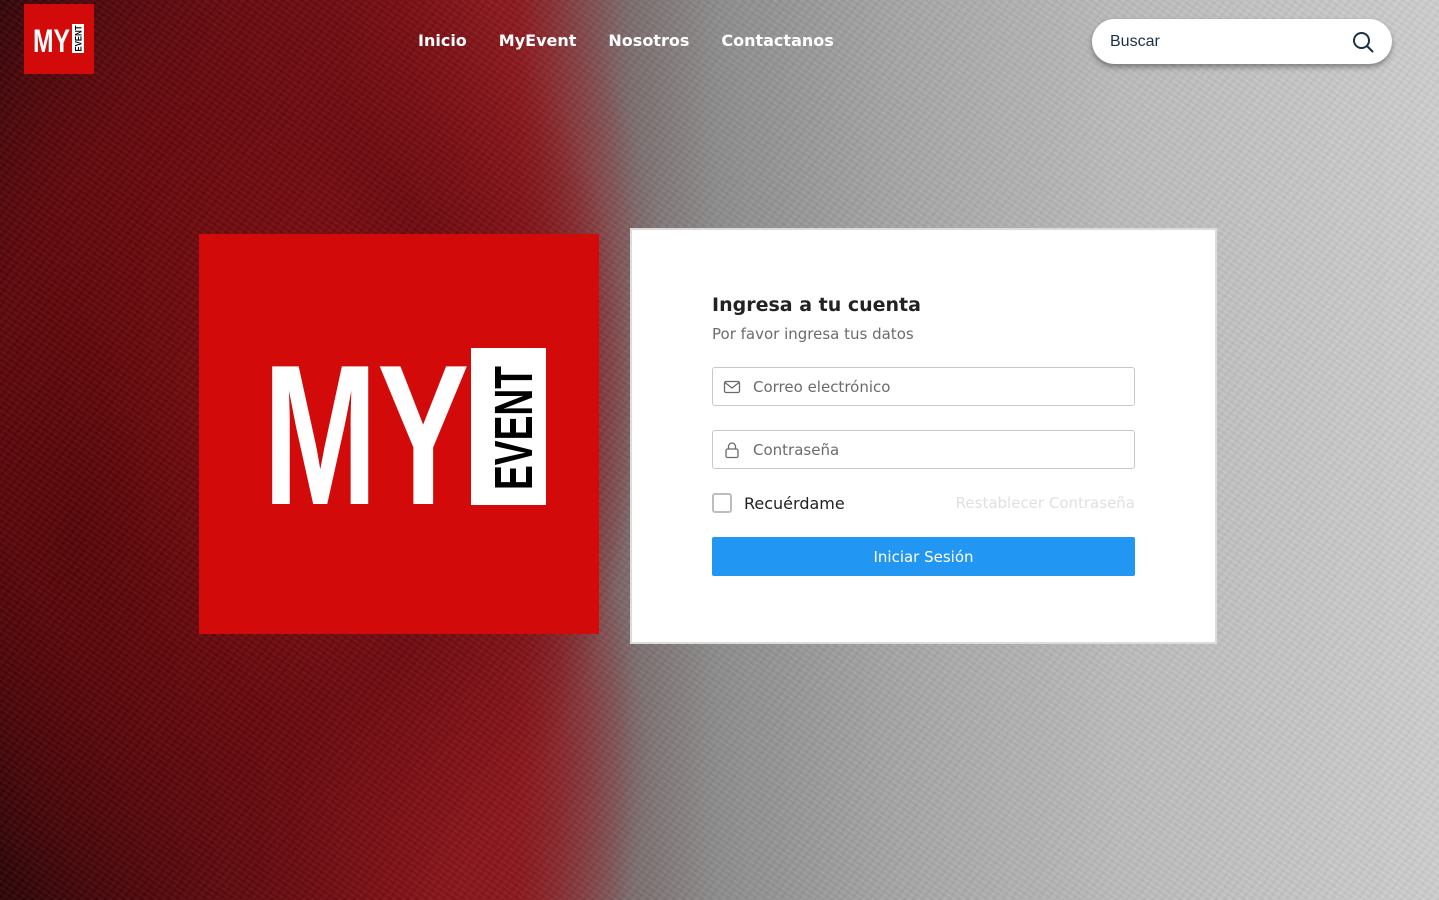  What do you see at coordinates (923, 503) in the screenshot?
I see `remember-row: Recuérdame Restablecer Contraseña` at bounding box center [923, 503].